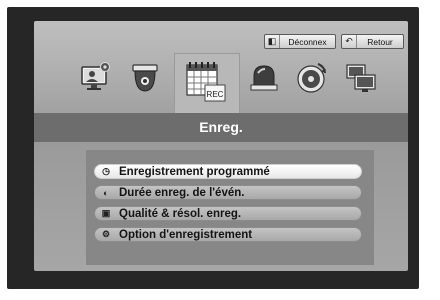 The image size is (440, 300). I want to click on menu-item-scheduled-recording: ◷ Enregistrement programmé, so click(228, 171).